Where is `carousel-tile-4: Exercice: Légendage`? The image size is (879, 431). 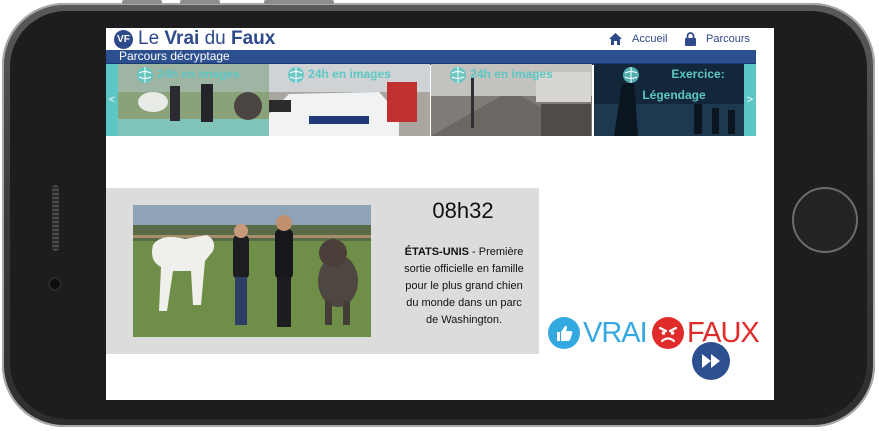 carousel-tile-4: Exercice: Légendage is located at coordinates (669, 100).